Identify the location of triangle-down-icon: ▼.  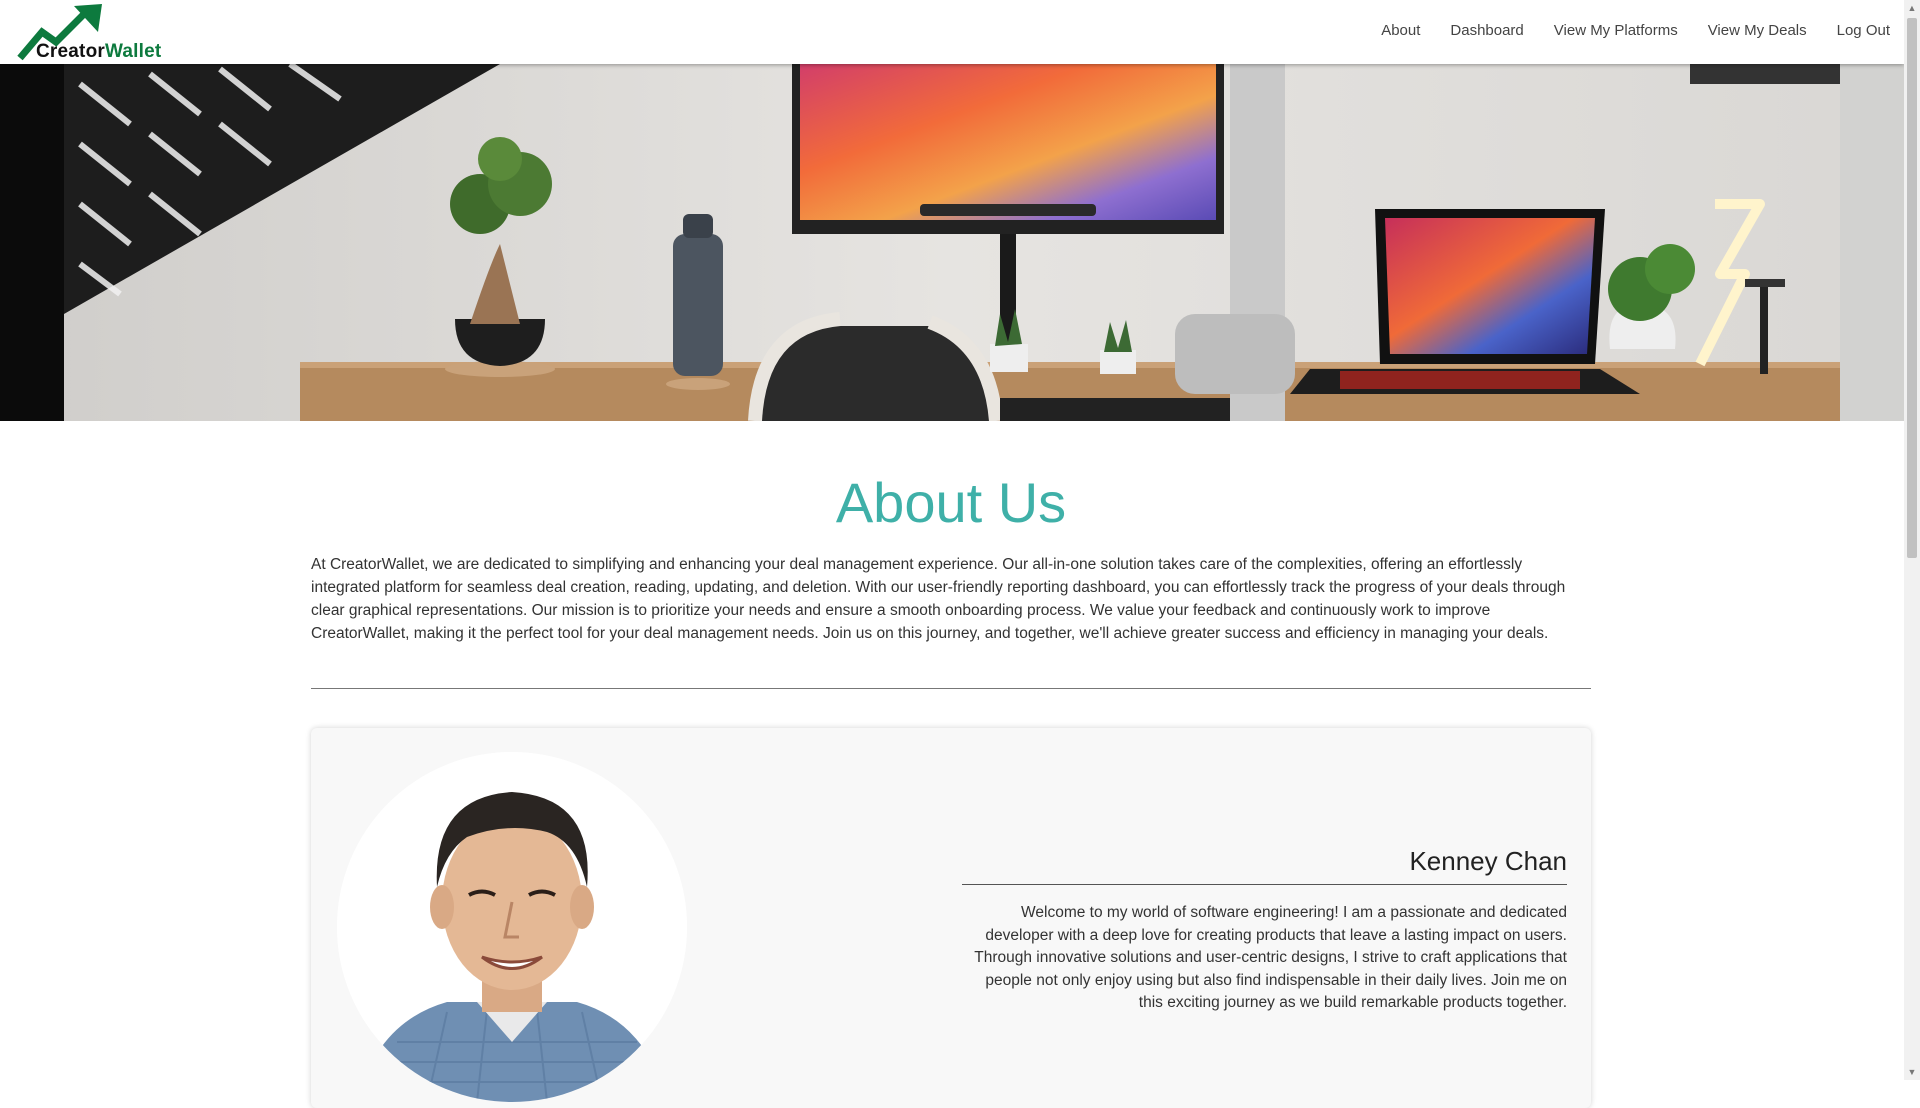
(1912, 1072).